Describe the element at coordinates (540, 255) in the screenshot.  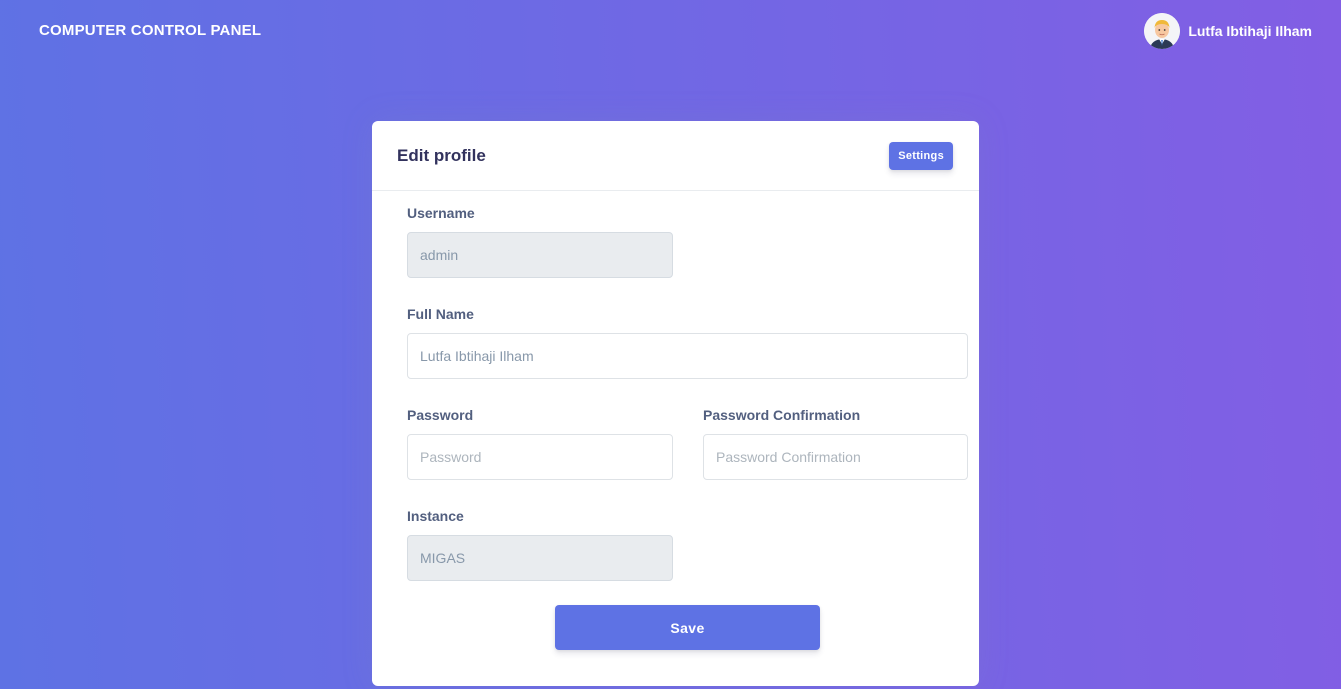
I see `username-field` at that location.